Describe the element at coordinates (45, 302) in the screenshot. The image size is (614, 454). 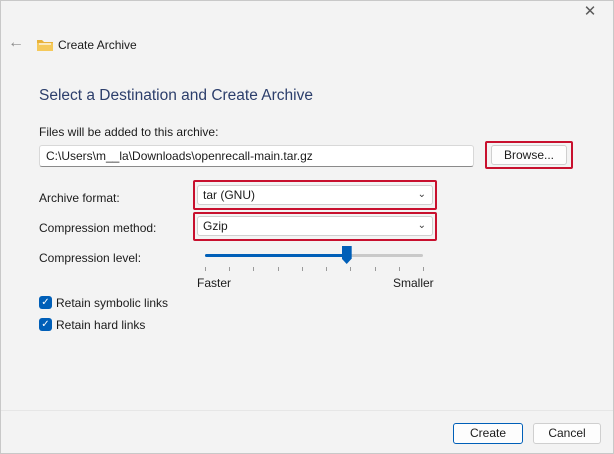
I see `retain-symbolic-links-checkbox: ✓` at that location.